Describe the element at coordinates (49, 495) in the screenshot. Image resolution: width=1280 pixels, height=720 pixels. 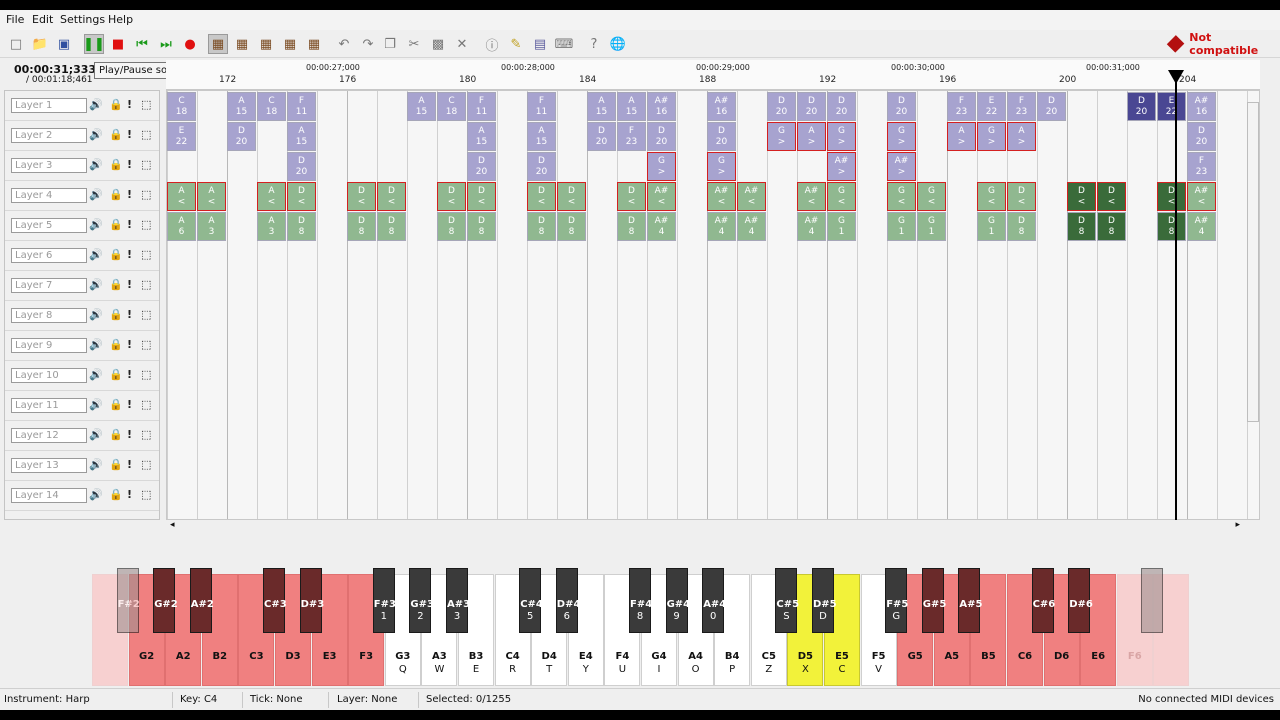
I see `layer-name-field: Layer 14` at that location.